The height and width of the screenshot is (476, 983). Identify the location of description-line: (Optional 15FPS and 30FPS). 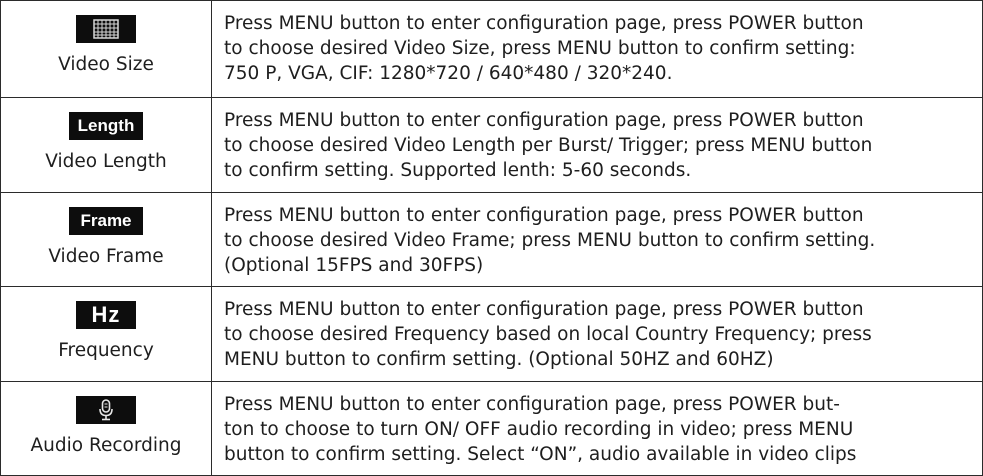
(354, 265).